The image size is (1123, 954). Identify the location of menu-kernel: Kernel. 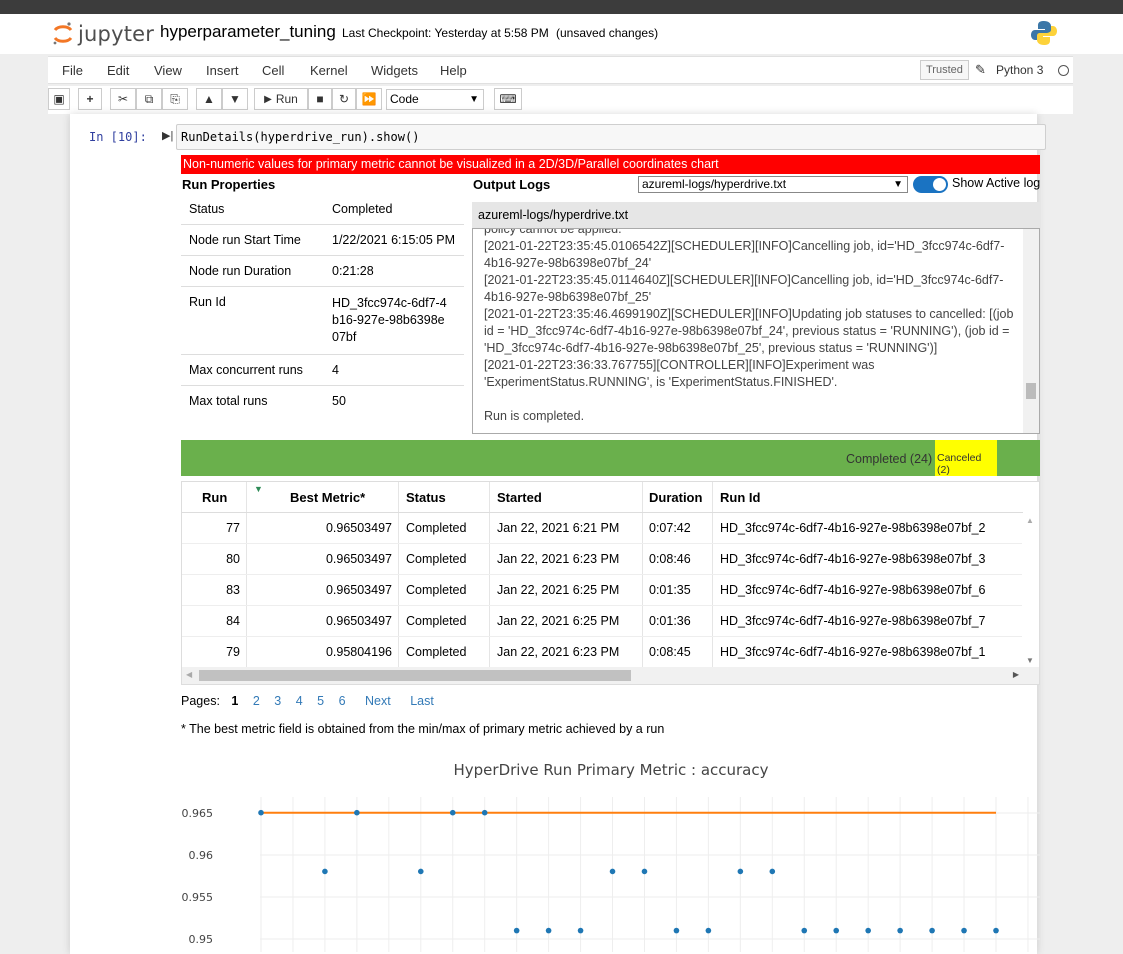
(329, 70).